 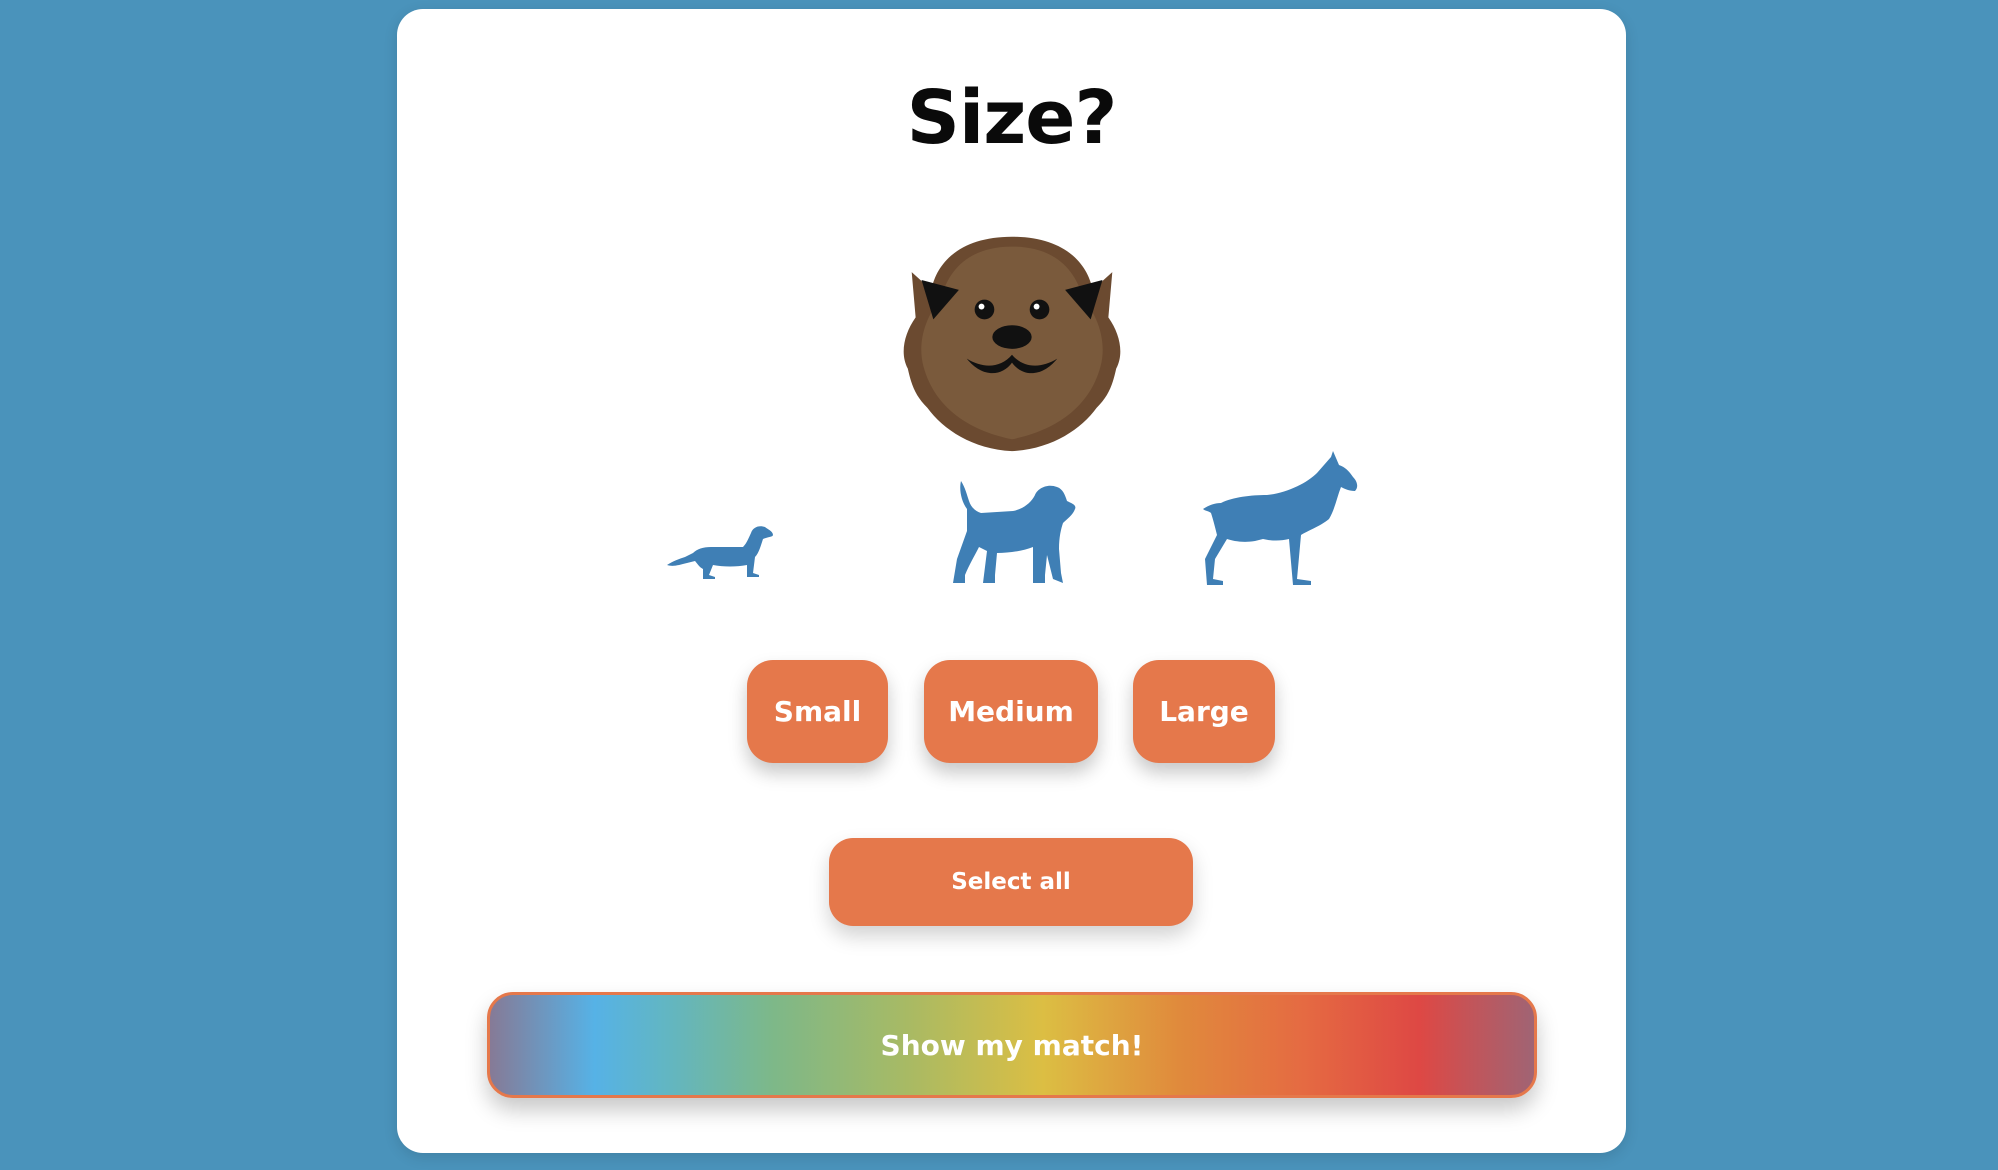 What do you see at coordinates (1014, 532) in the screenshot?
I see `medium-dog-silhouette-icon` at bounding box center [1014, 532].